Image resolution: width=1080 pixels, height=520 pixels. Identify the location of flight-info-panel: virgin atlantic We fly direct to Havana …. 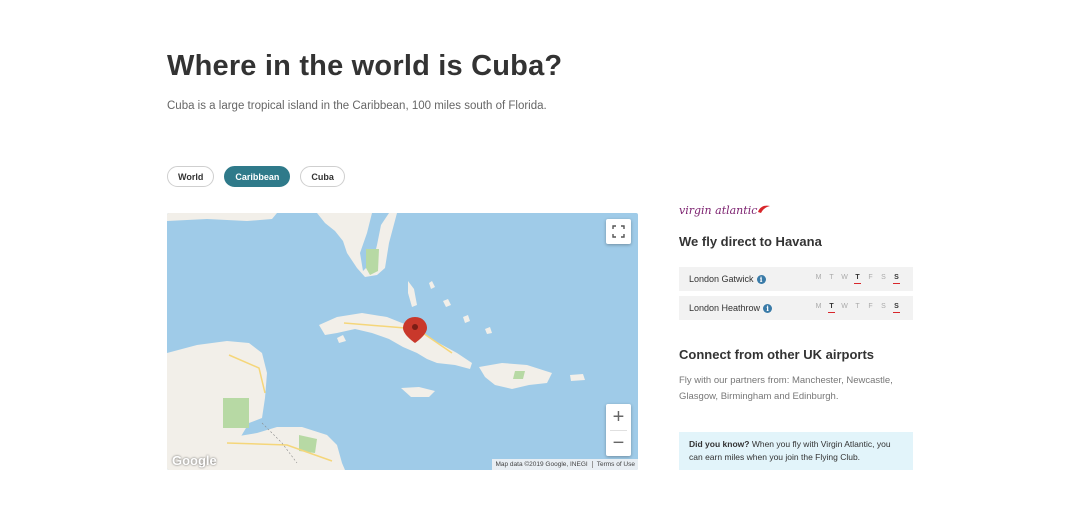
(796, 337).